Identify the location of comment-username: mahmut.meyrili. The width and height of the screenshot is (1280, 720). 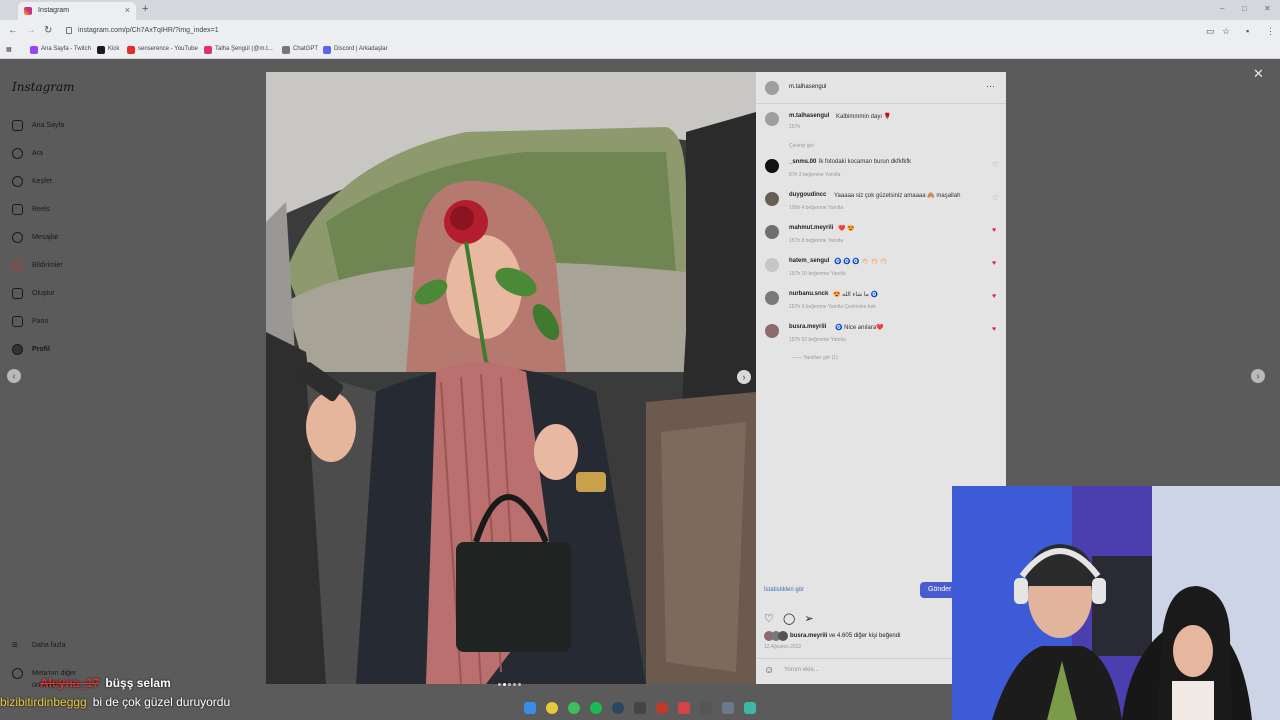
(811, 228).